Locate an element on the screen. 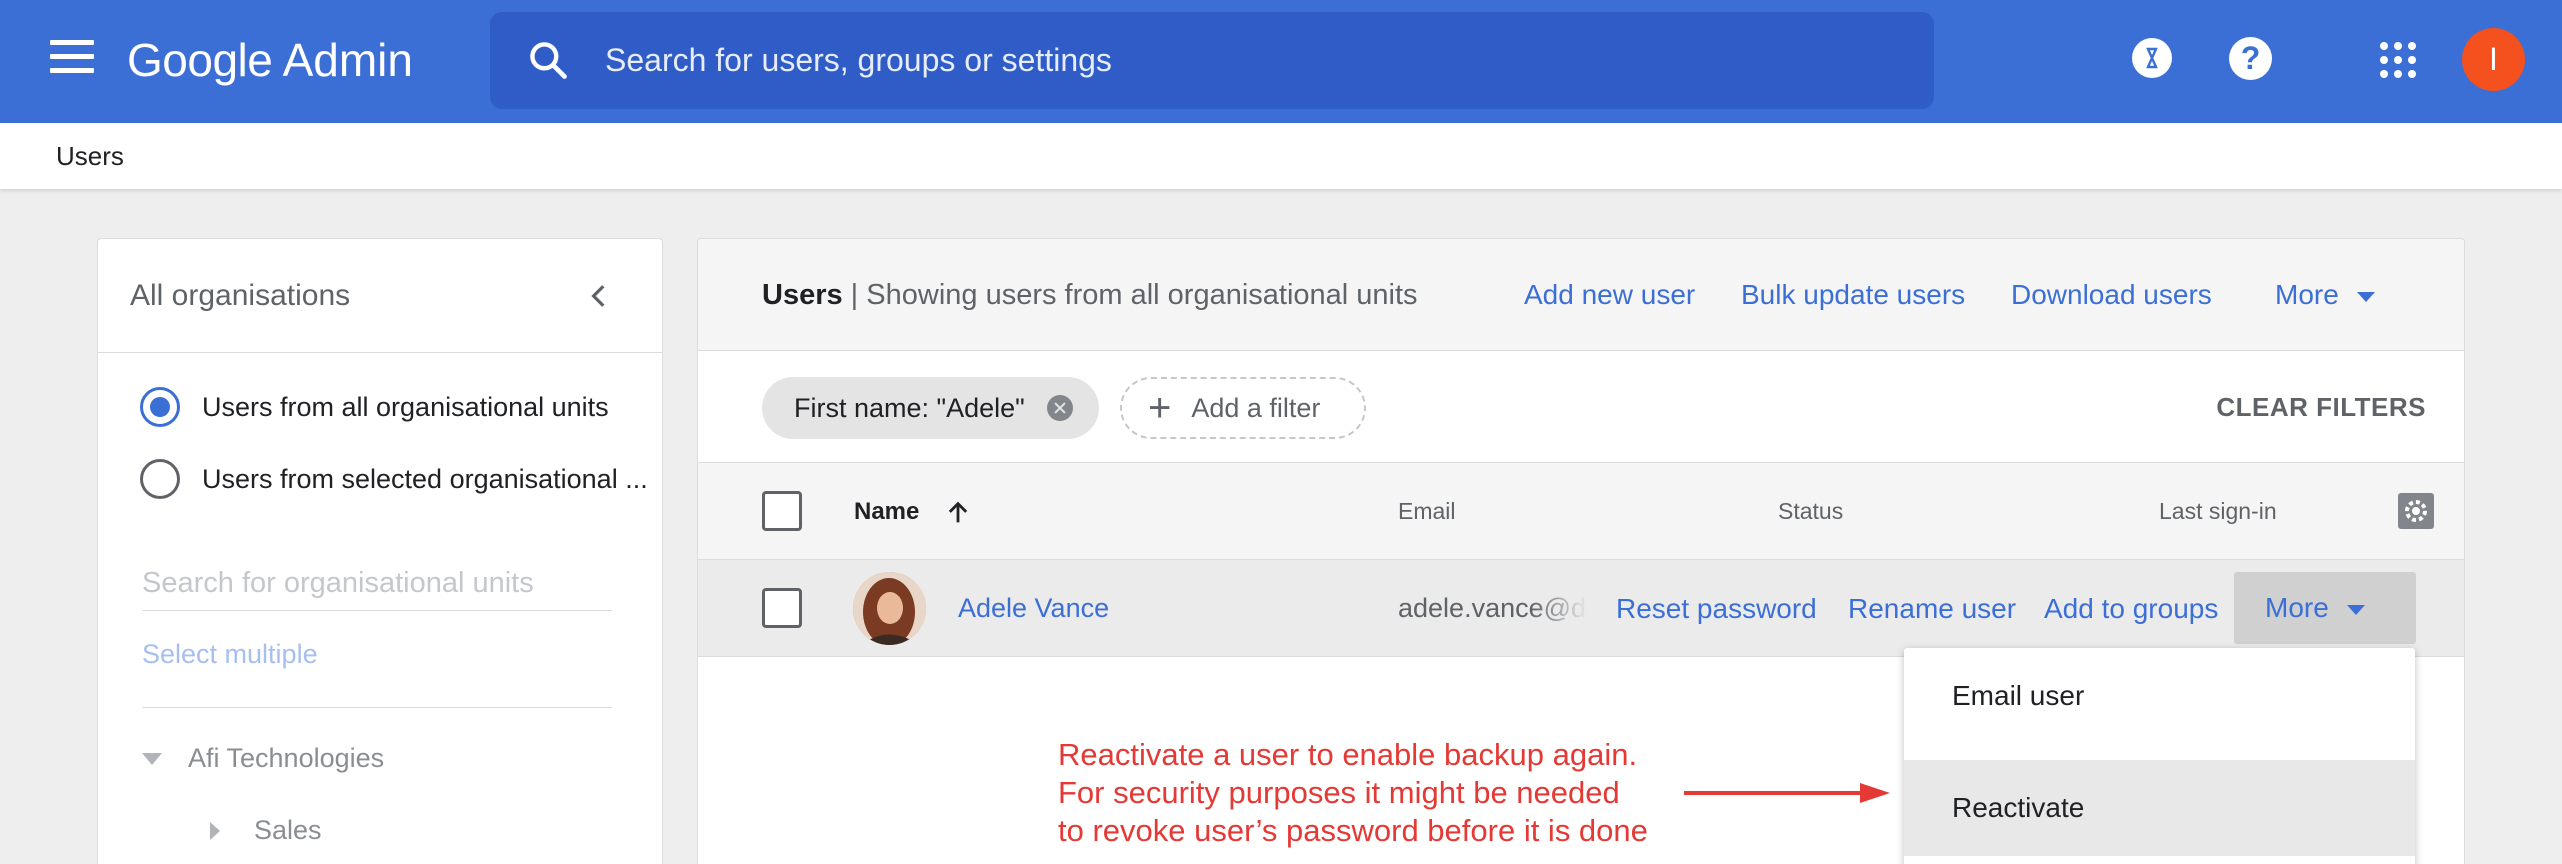  logo-google-text: Google is located at coordinates (200, 60).